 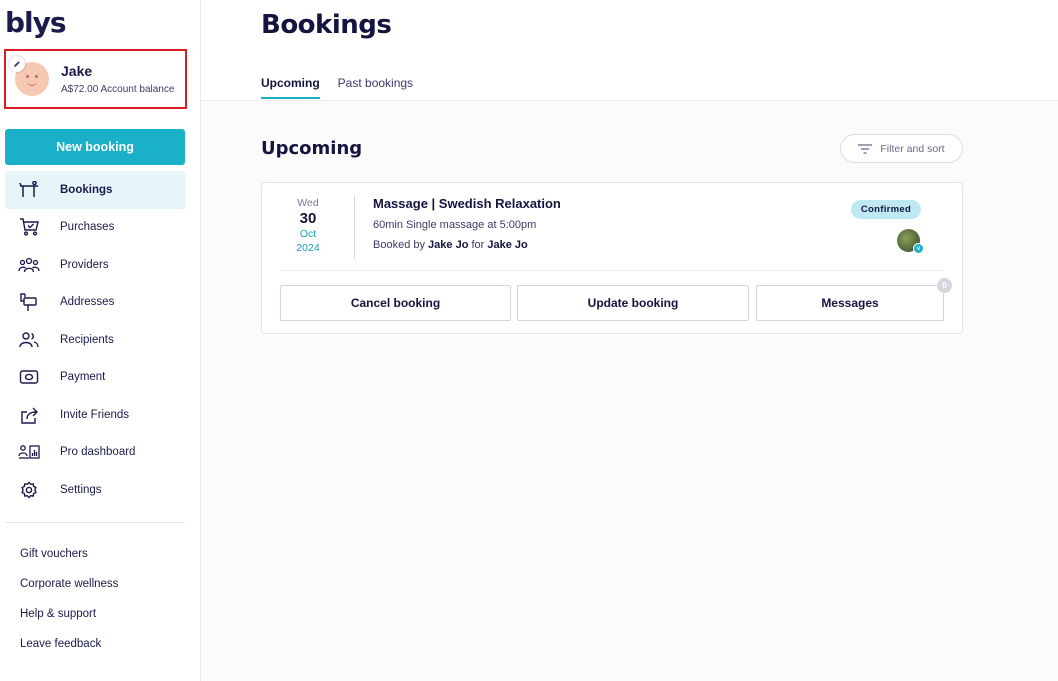 I want to click on filter-sort-button: Filter and sort, so click(x=901, y=148).